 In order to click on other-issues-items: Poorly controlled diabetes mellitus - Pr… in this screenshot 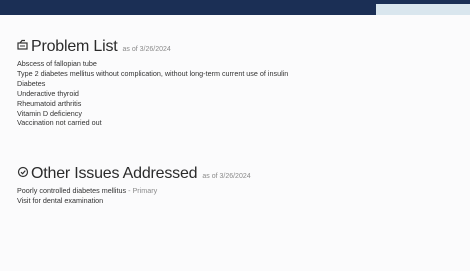, I will do `click(134, 196)`.